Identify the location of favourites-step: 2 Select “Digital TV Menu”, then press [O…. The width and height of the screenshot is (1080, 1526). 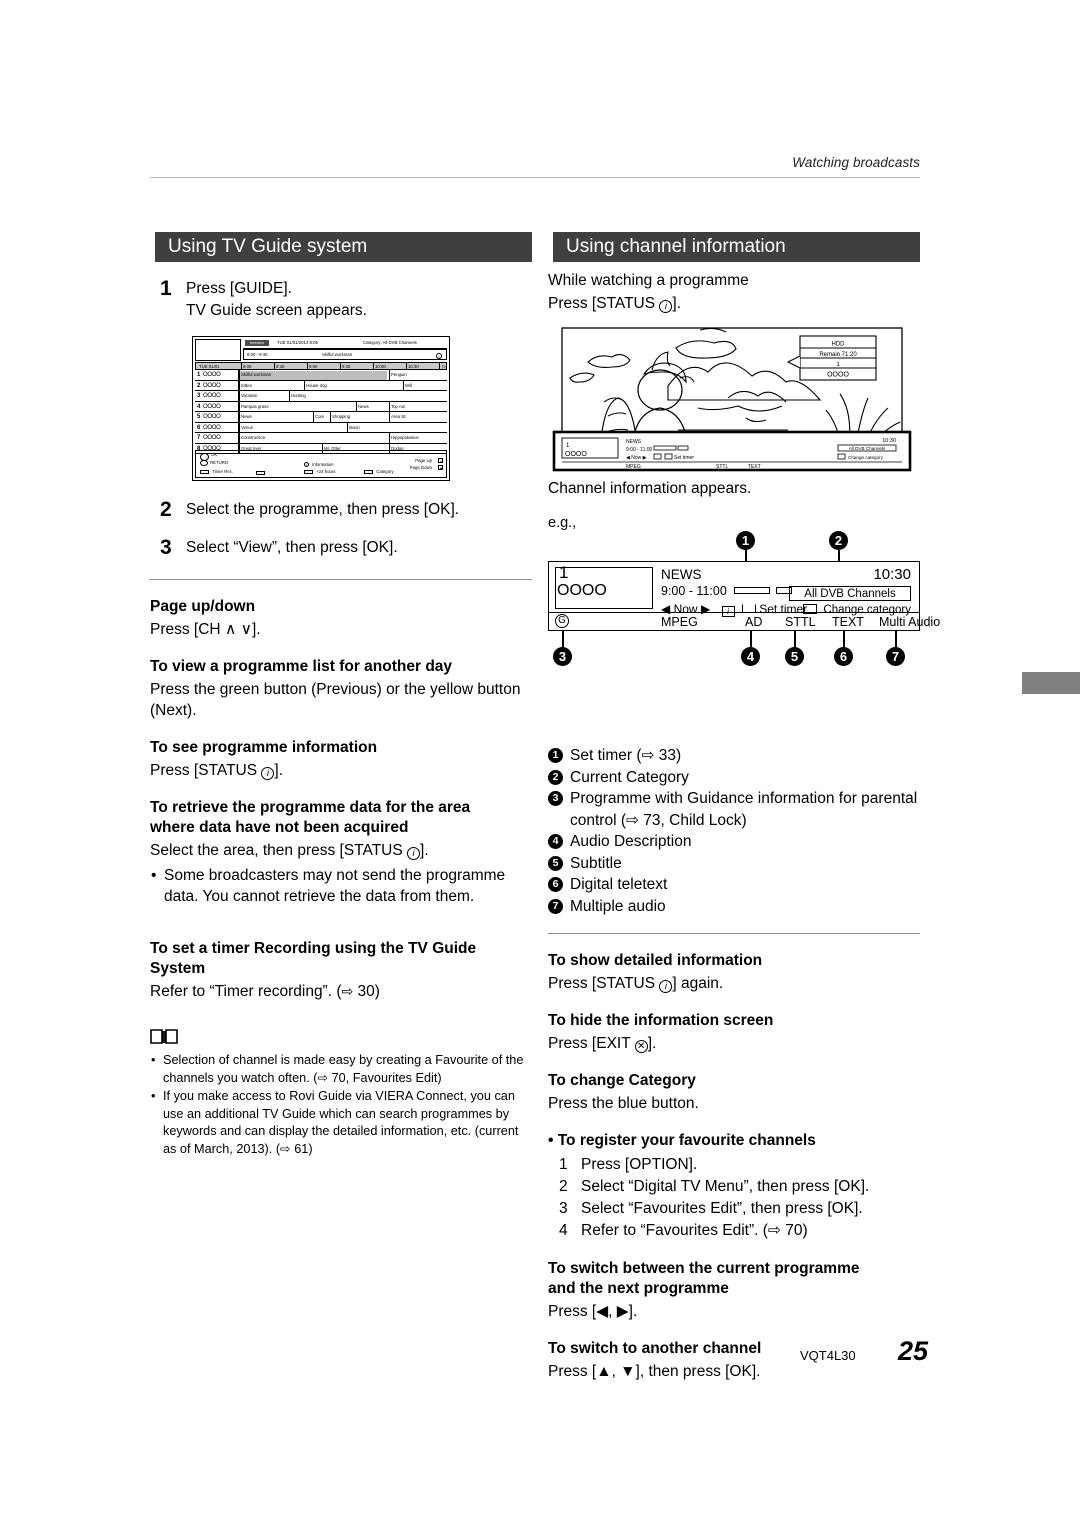
(734, 1187).